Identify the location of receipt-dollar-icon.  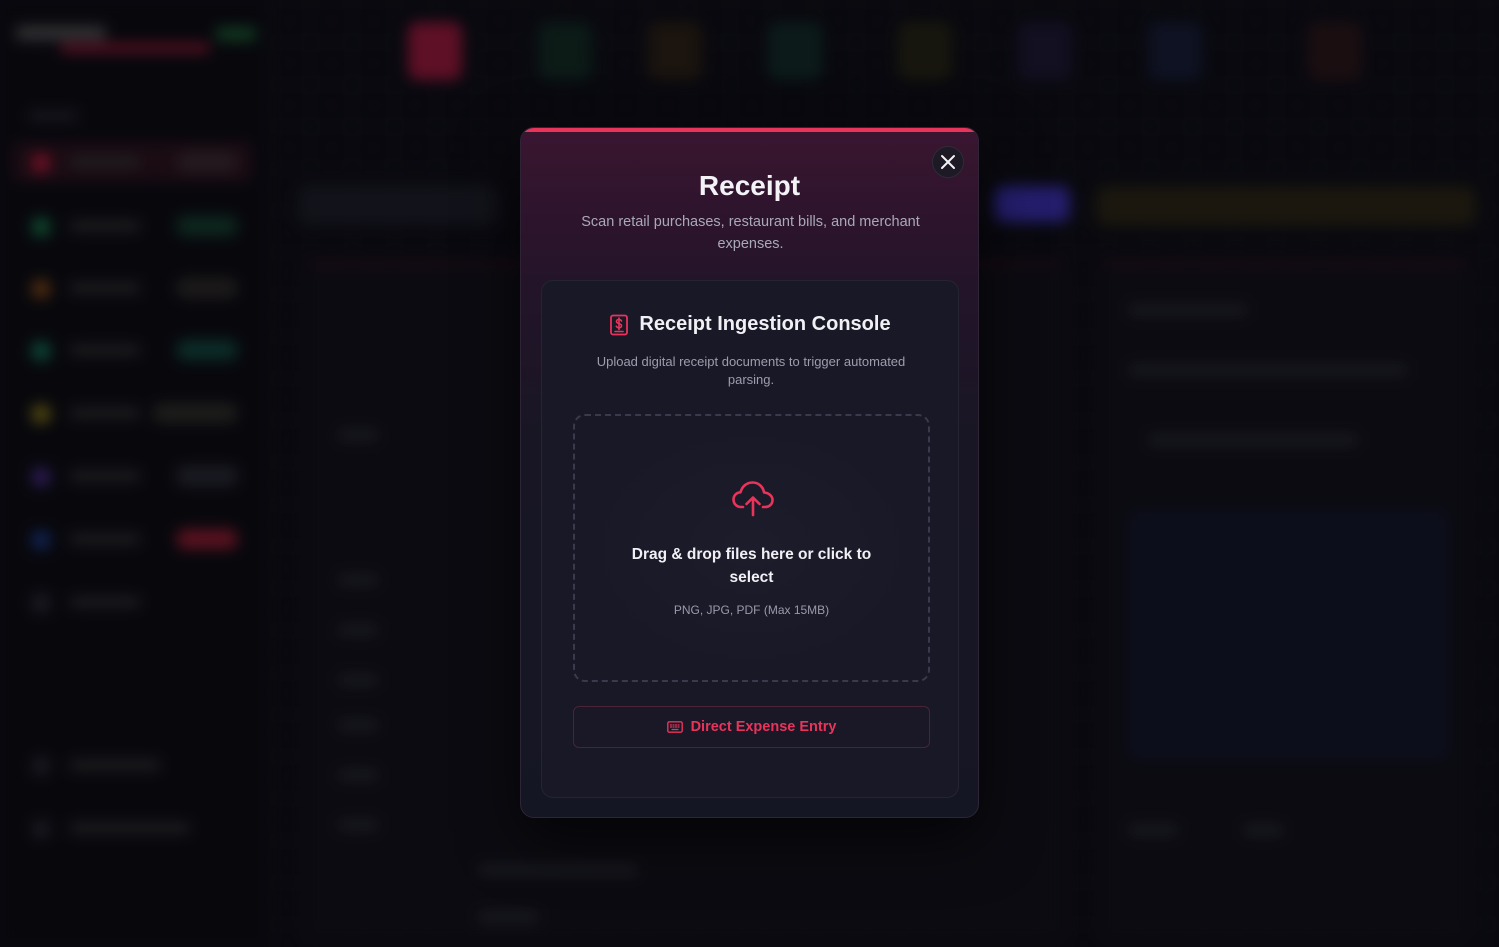
(619, 324).